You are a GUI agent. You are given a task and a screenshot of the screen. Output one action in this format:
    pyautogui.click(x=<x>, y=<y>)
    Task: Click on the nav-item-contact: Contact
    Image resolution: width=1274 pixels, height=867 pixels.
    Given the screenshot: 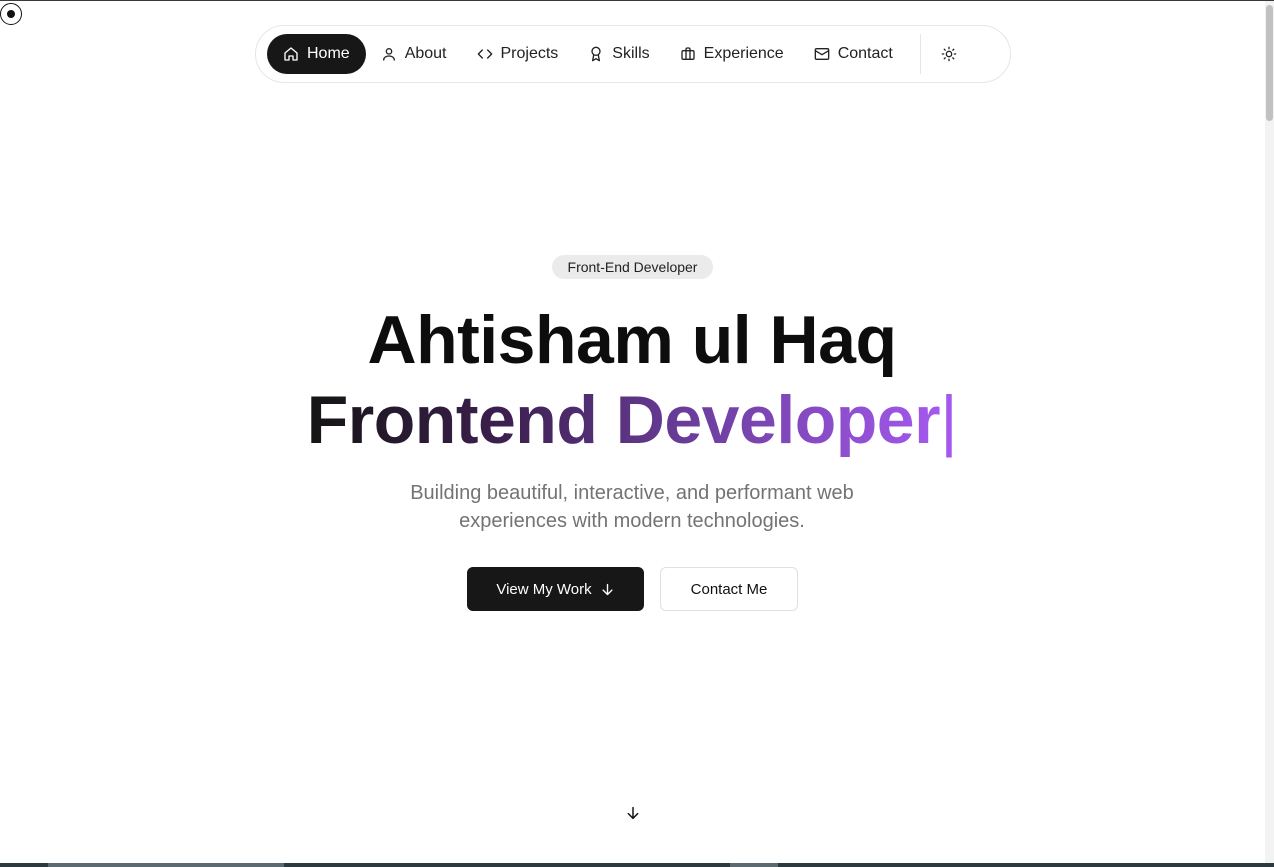 What is the action you would take?
    pyautogui.click(x=853, y=54)
    